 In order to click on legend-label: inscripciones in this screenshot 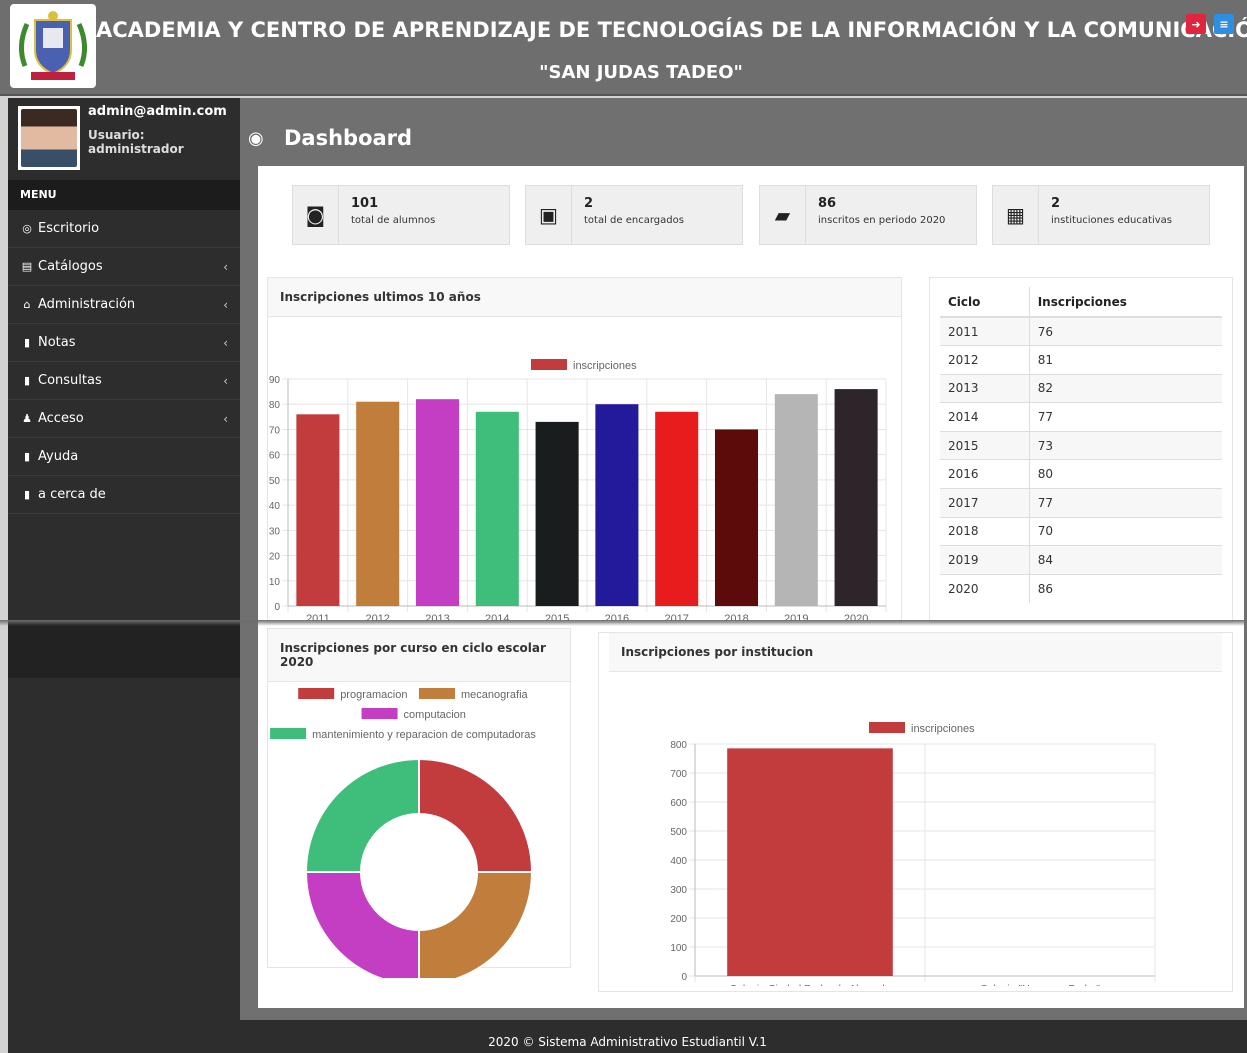, I will do `click(943, 729)`.